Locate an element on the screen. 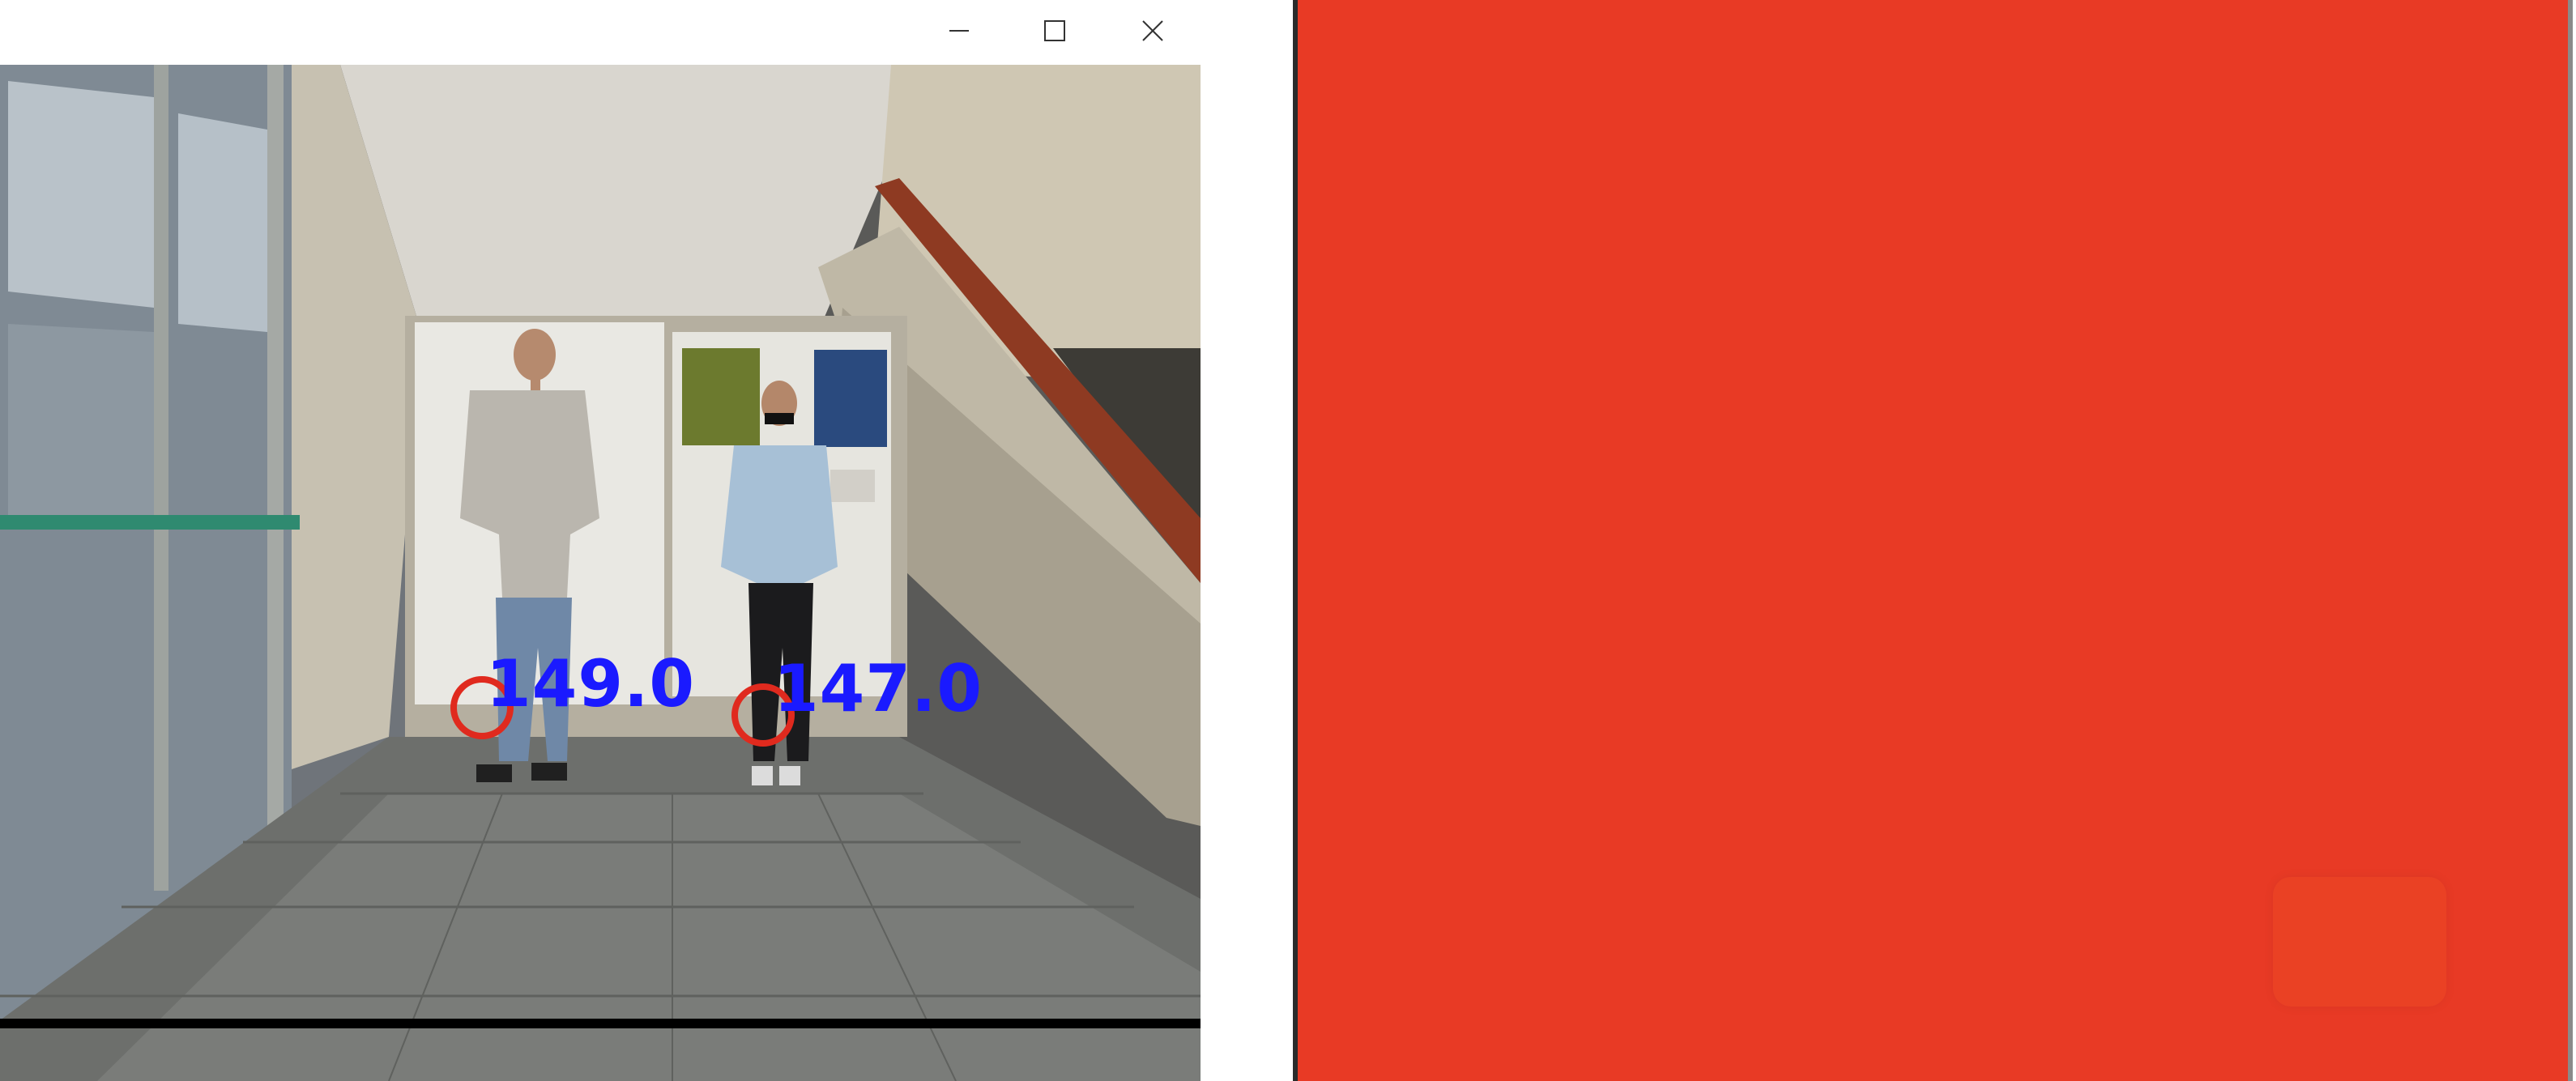 This screenshot has height=1081, width=2576. maximize-button is located at coordinates (1055, 31).